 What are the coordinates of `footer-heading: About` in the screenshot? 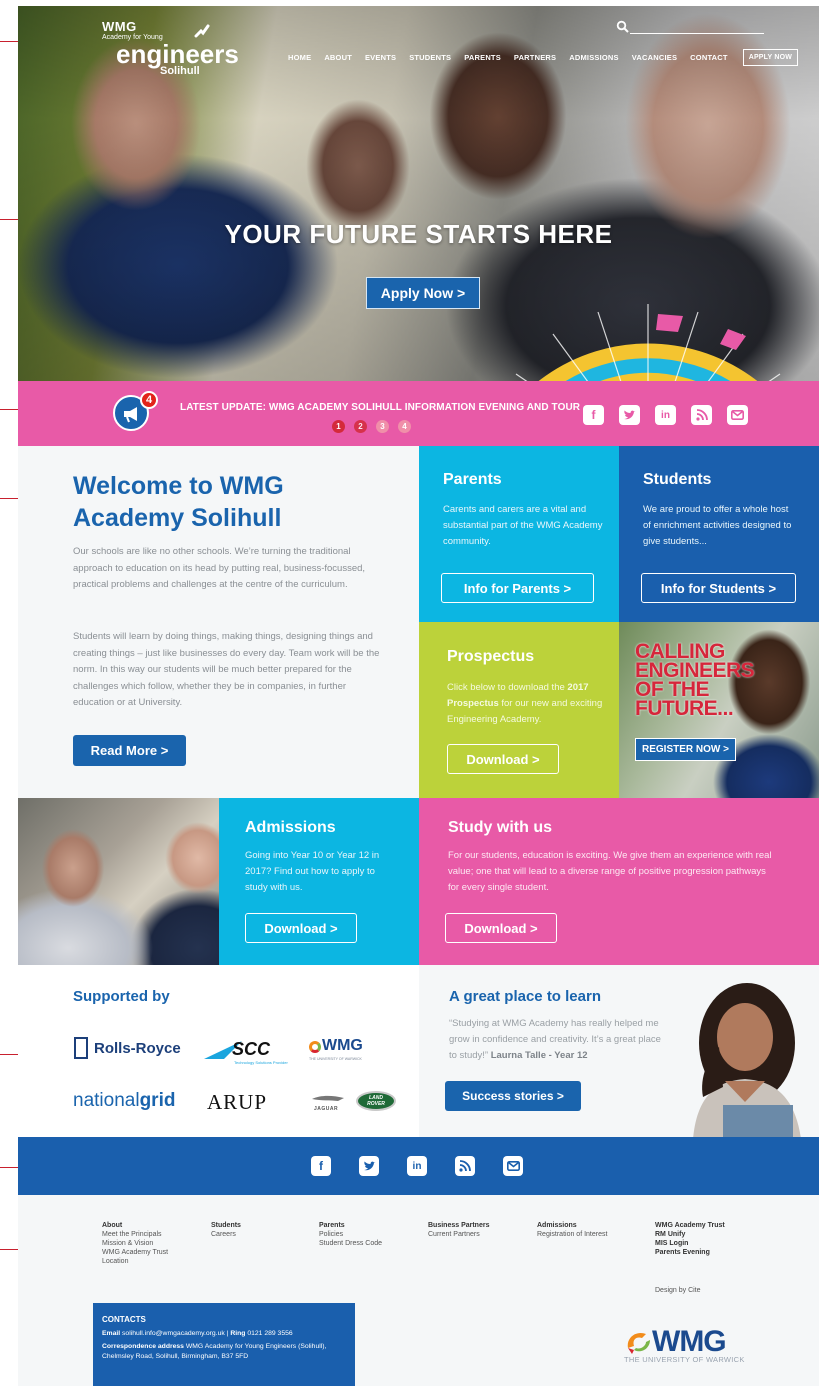 It's located at (135, 1225).